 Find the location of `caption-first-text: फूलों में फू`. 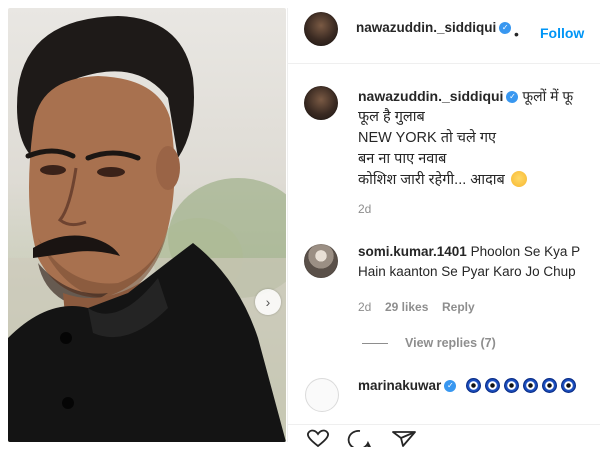

caption-first-text: फूलों में फू is located at coordinates (548, 96).